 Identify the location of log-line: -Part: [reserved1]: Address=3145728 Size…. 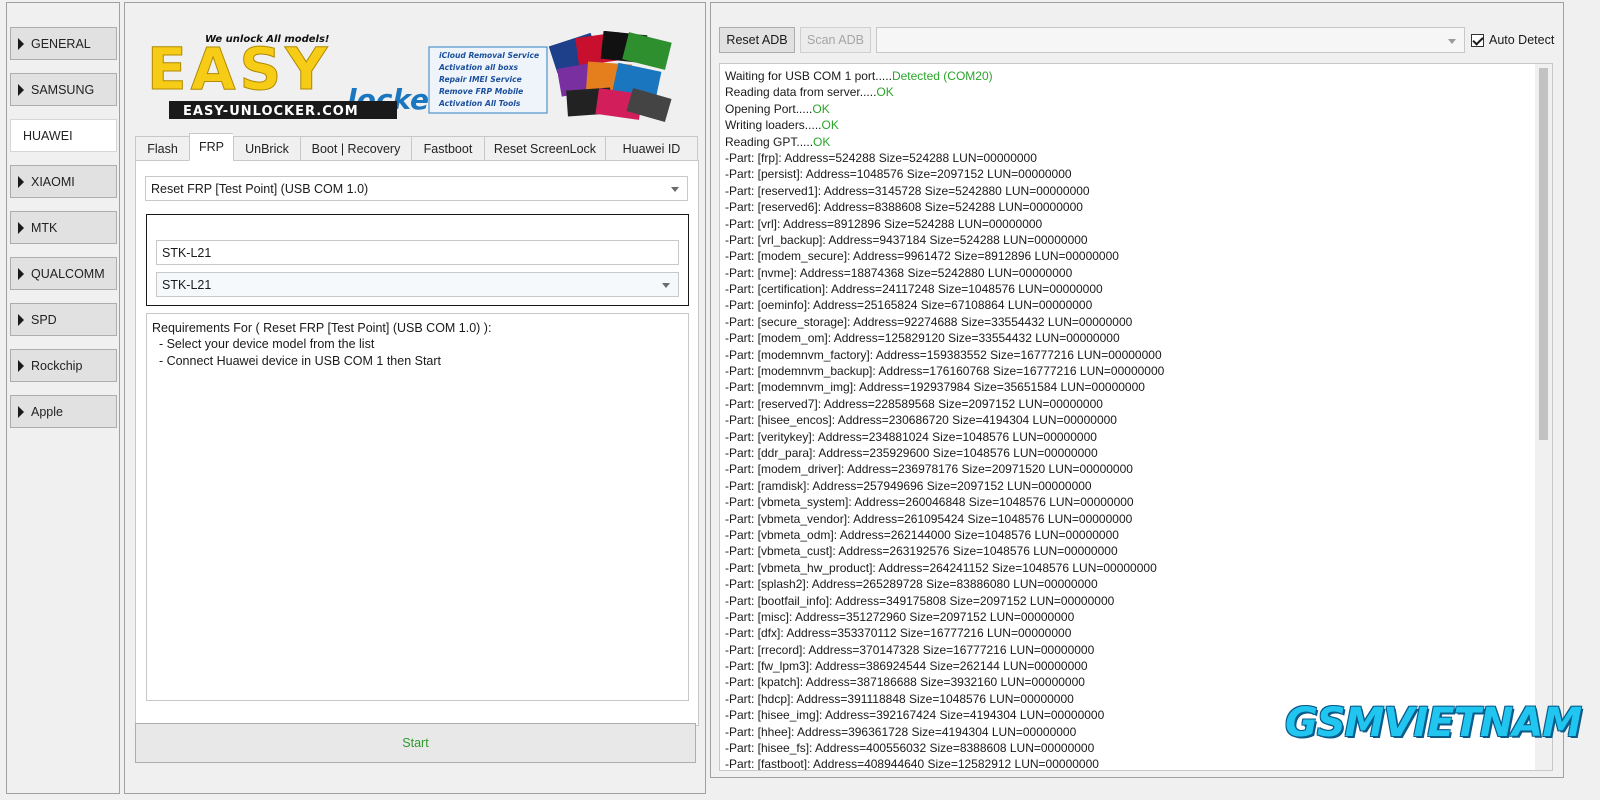
(1128, 191).